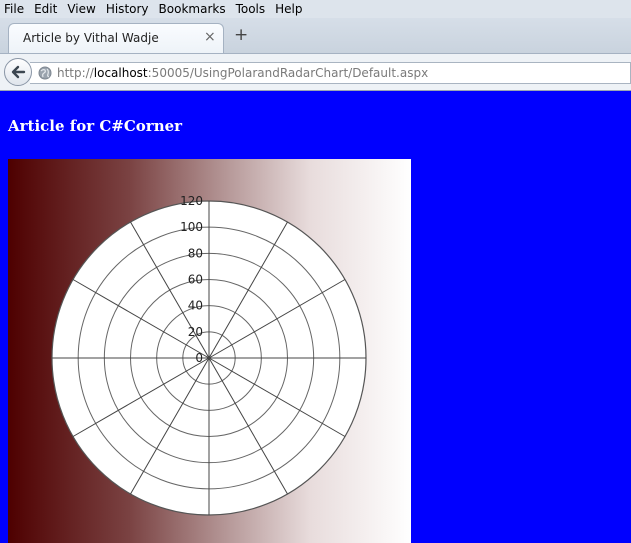 The width and height of the screenshot is (631, 543). What do you see at coordinates (241, 35) in the screenshot?
I see `new-tab-icon: +` at bounding box center [241, 35].